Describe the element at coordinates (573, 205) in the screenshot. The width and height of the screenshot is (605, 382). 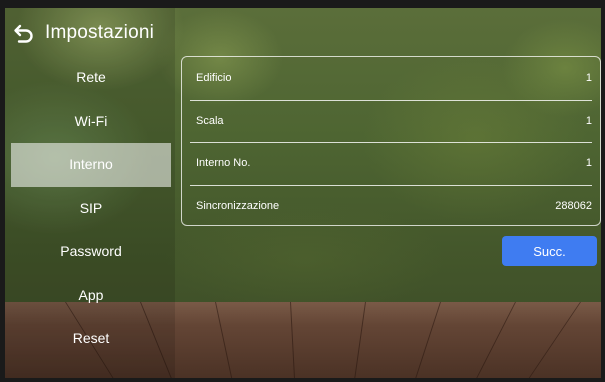
I see `setting-value: 288062` at that location.